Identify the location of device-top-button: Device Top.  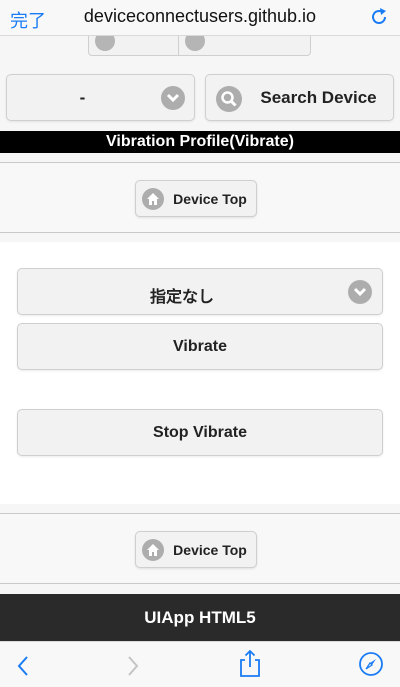
(196, 198).